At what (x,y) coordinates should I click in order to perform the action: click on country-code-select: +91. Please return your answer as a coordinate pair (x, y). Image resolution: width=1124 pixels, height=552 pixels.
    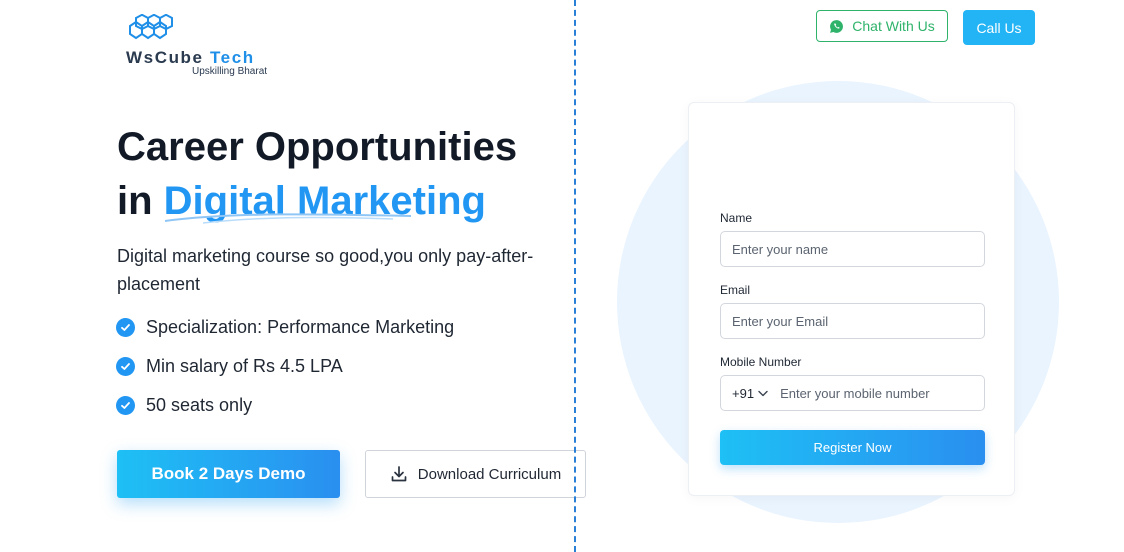
    Looking at the image, I should click on (744, 393).